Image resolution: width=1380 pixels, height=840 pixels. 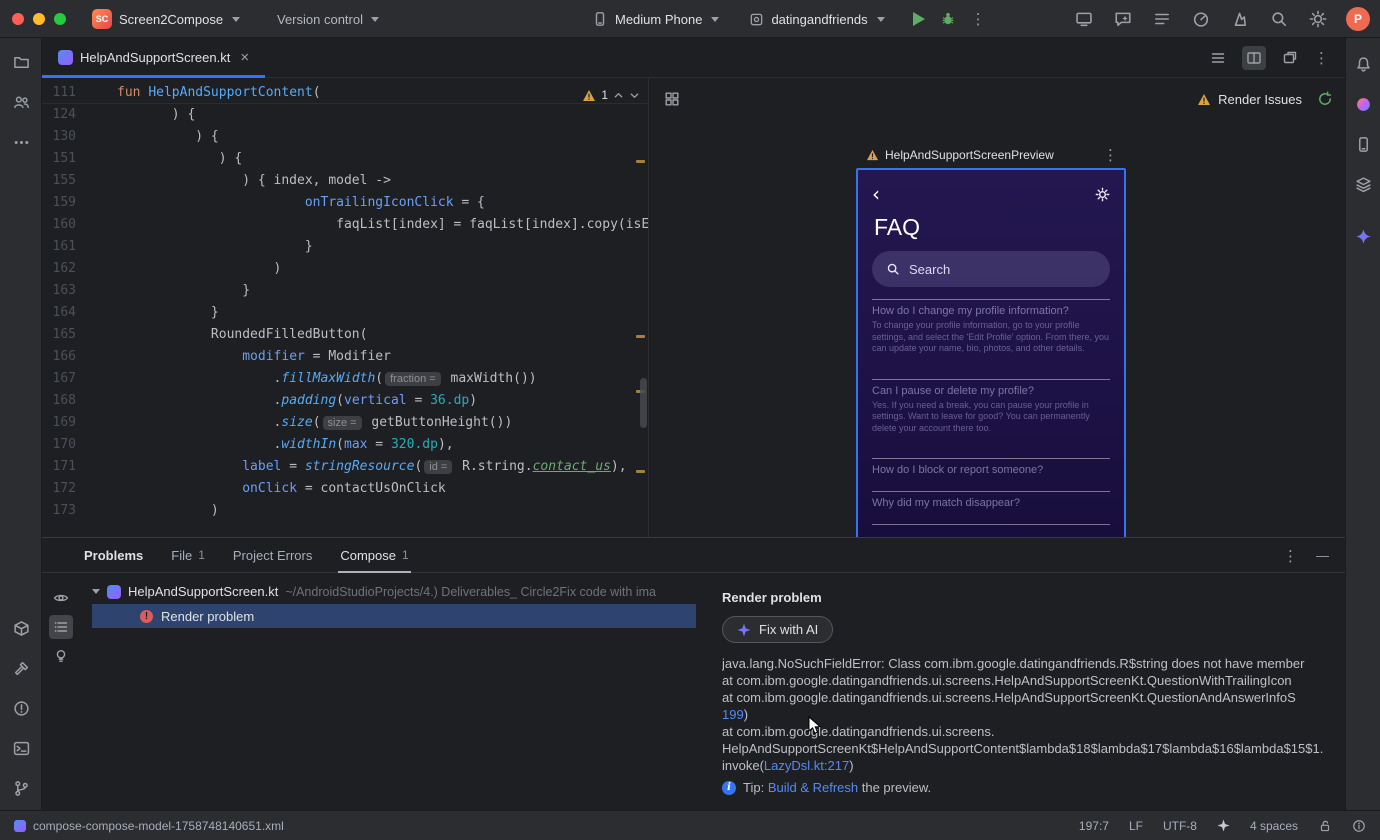 I want to click on ai-assistant-status-icon, so click(x=1223, y=825).